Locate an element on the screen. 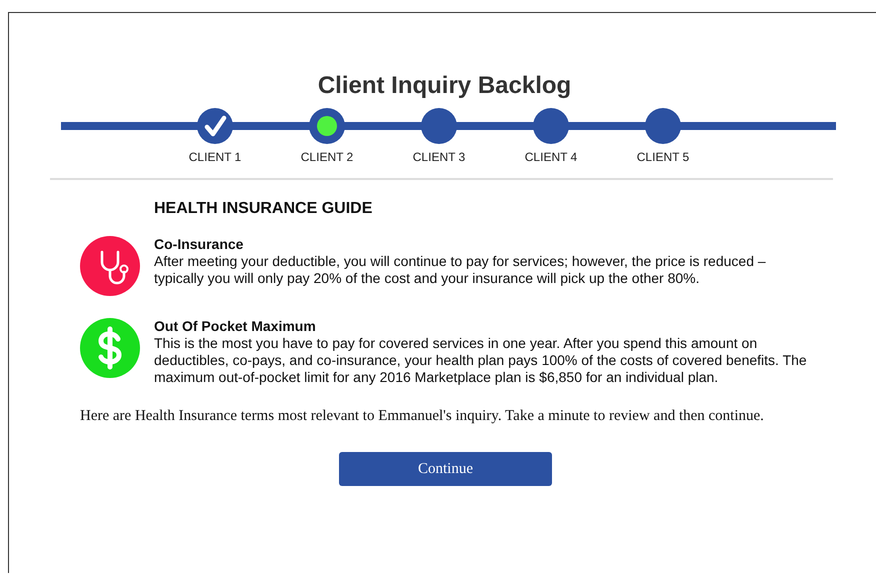 The image size is (876, 574). step-label: CLIENT 4 is located at coordinates (551, 157).